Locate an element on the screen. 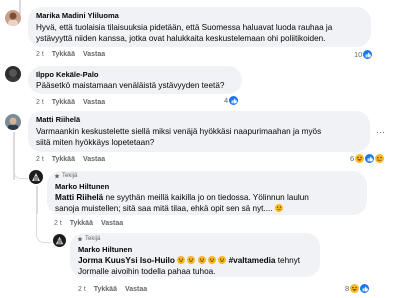  comment-author: Marika Madini Yliluoma is located at coordinates (77, 16).